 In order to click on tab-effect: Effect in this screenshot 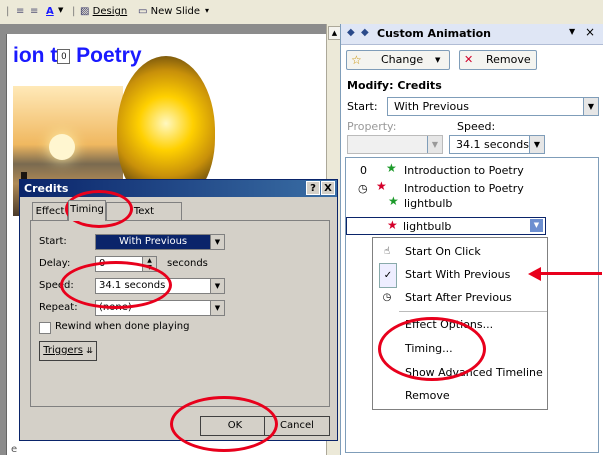, I will do `click(50, 211)`.